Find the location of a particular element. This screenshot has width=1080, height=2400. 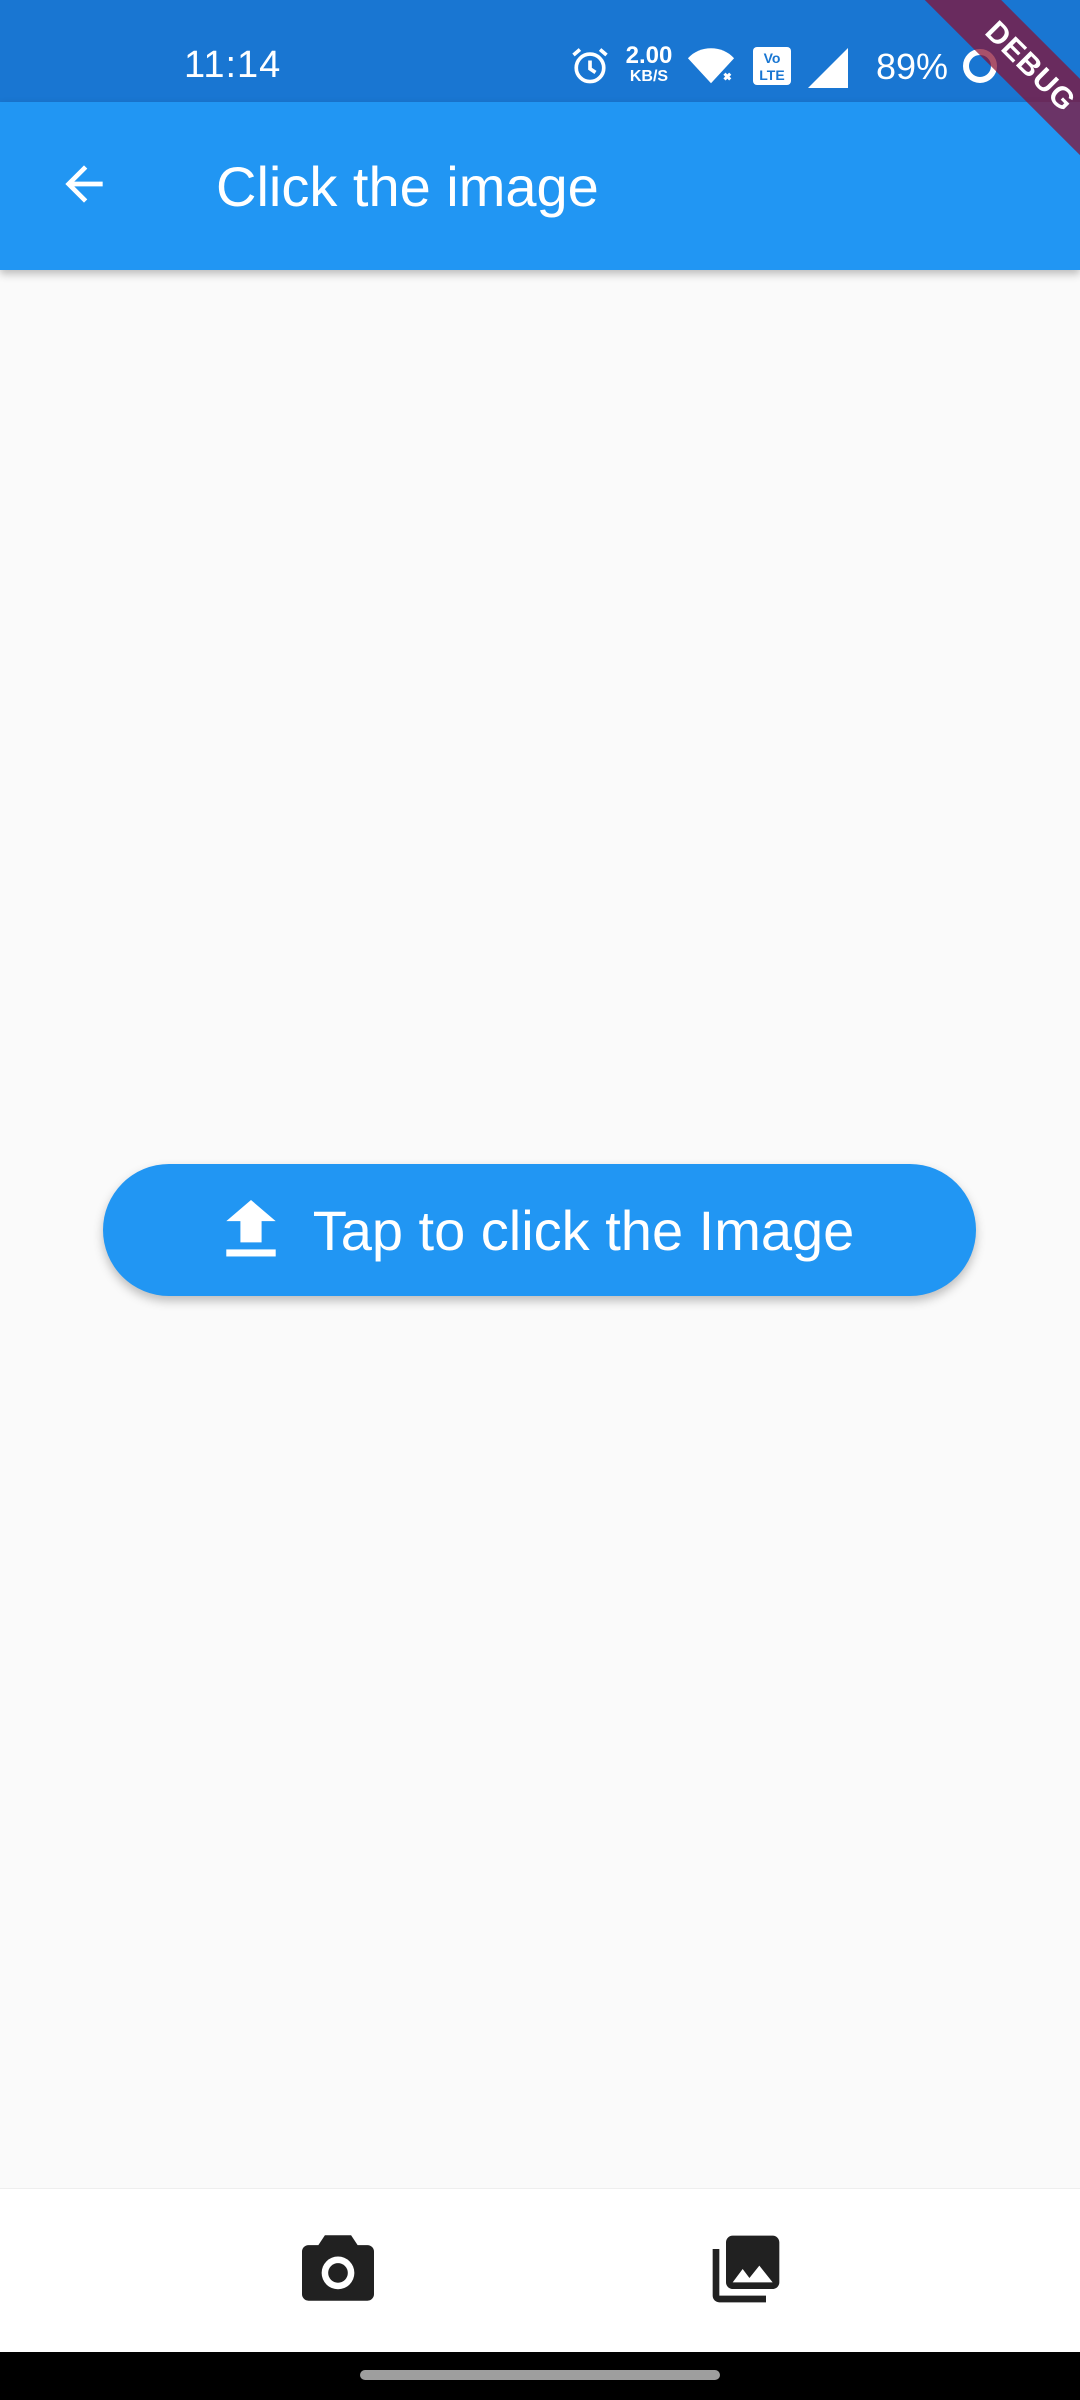

network-speed-value: 2.00 is located at coordinates (649, 55).